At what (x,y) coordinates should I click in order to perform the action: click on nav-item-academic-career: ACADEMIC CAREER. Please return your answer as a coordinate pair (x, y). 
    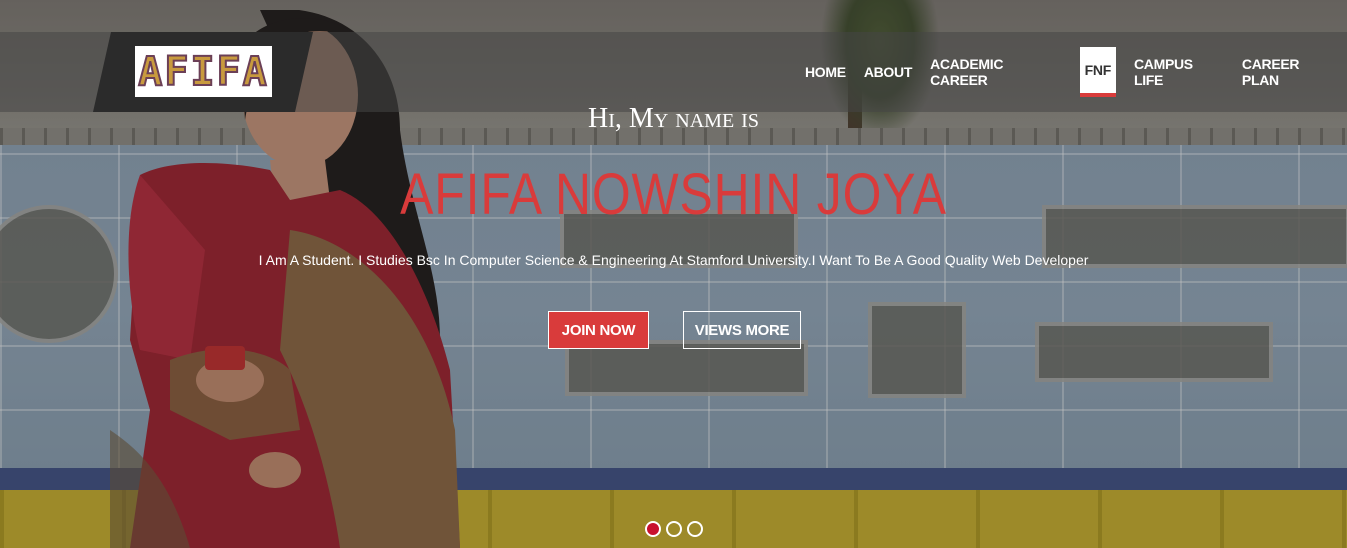
    Looking at the image, I should click on (996, 72).